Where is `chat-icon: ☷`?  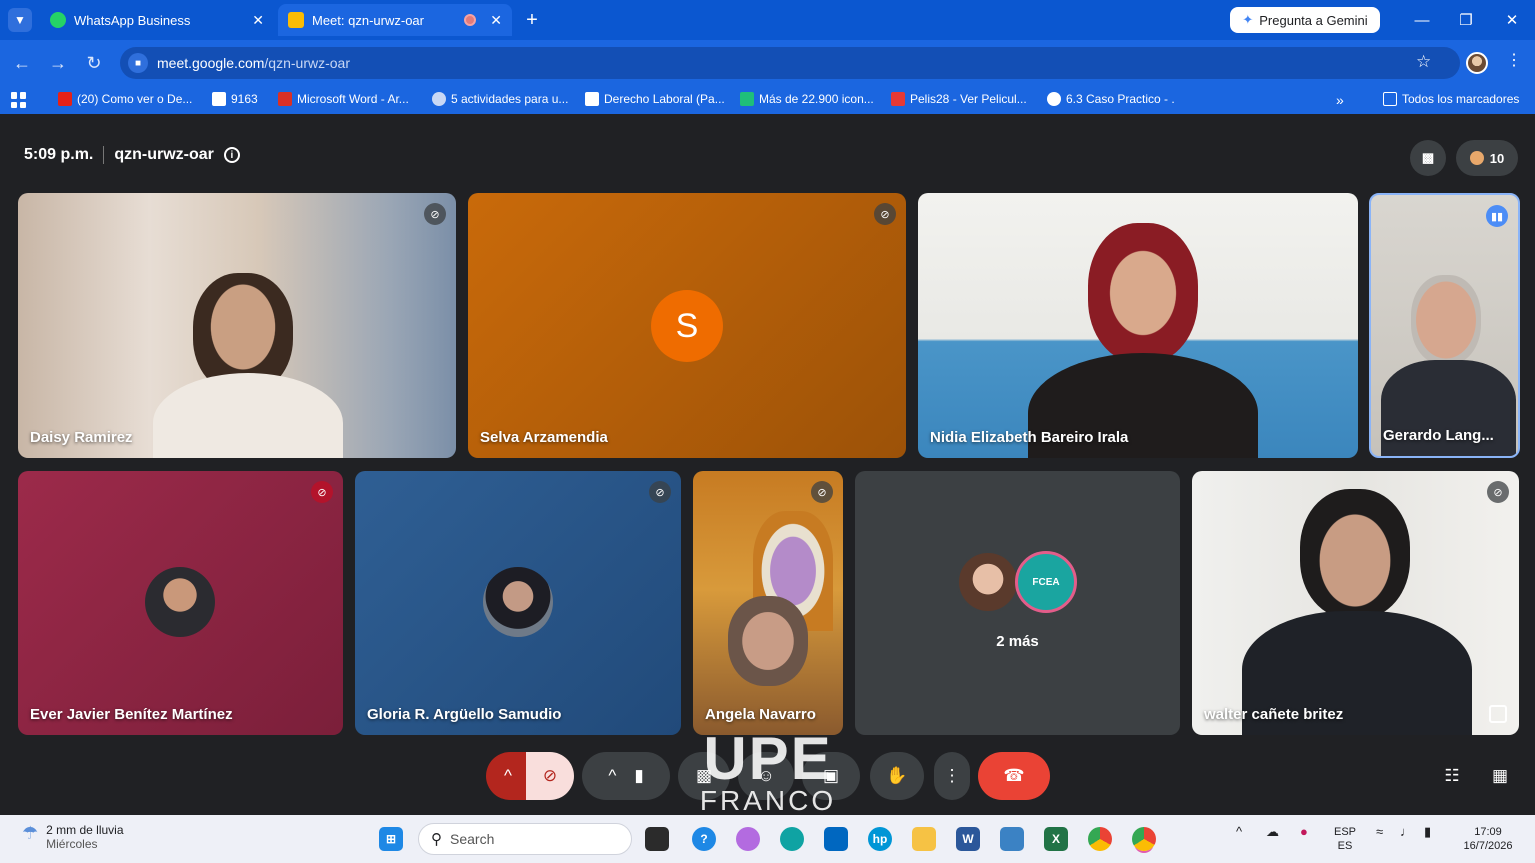 chat-icon: ☷ is located at coordinates (1452, 775).